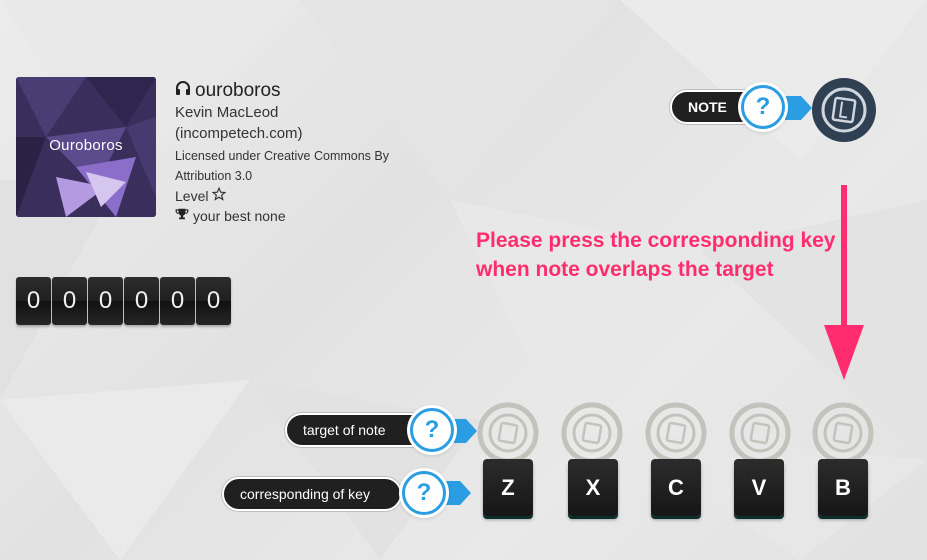 The width and height of the screenshot is (927, 560). I want to click on best-label: your best none, so click(239, 216).